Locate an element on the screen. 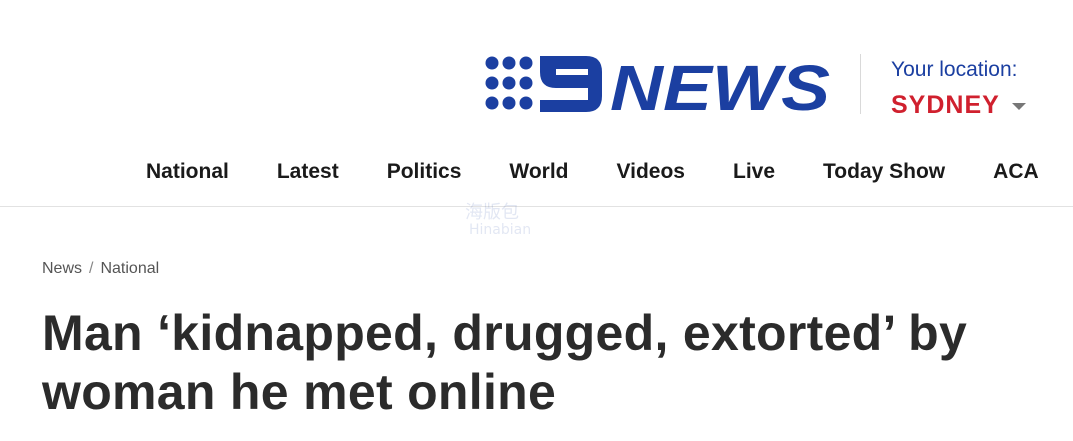  9news-logo-icon: NEWS is located at coordinates (657, 84).